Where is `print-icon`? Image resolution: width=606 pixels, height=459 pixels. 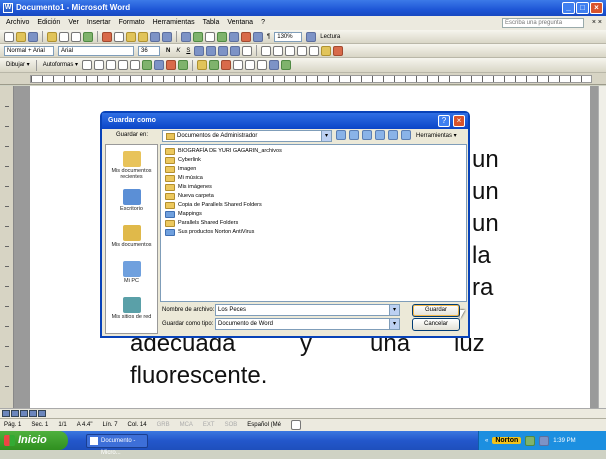
print-icon is located at coordinates (64, 36).